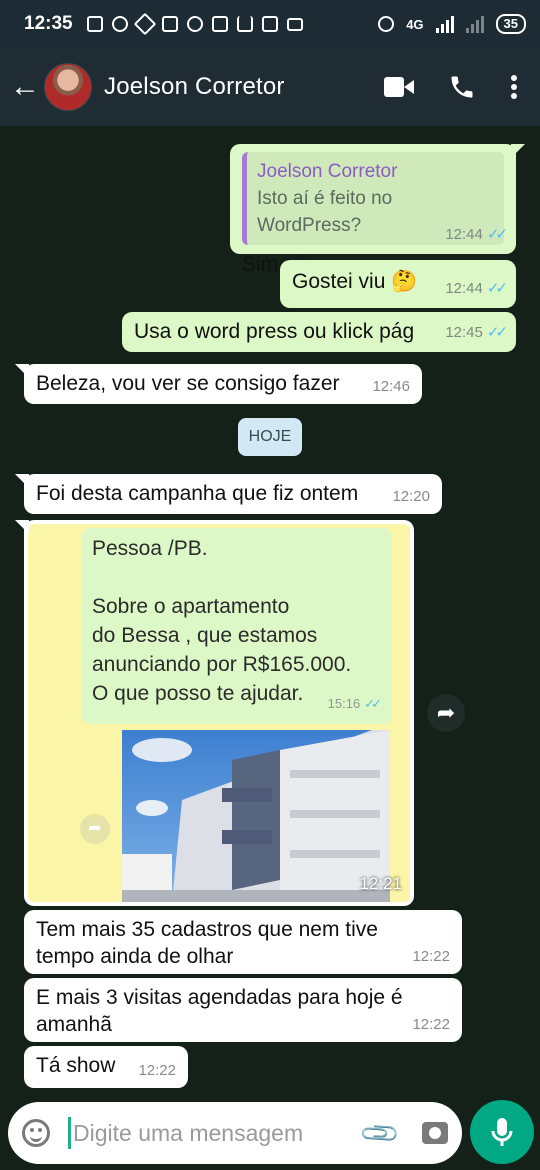 The height and width of the screenshot is (1170, 540). I want to click on download-icon, so click(244, 24).